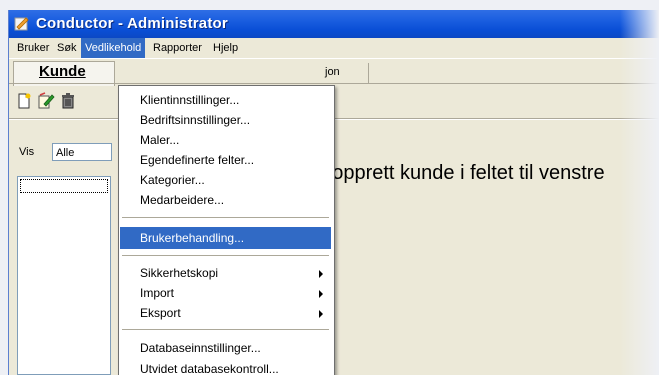 Image resolution: width=659 pixels, height=375 pixels. I want to click on menu-bar: Bruker Søk Vedlikehold Rapporter Hjelp, so click(334, 48).